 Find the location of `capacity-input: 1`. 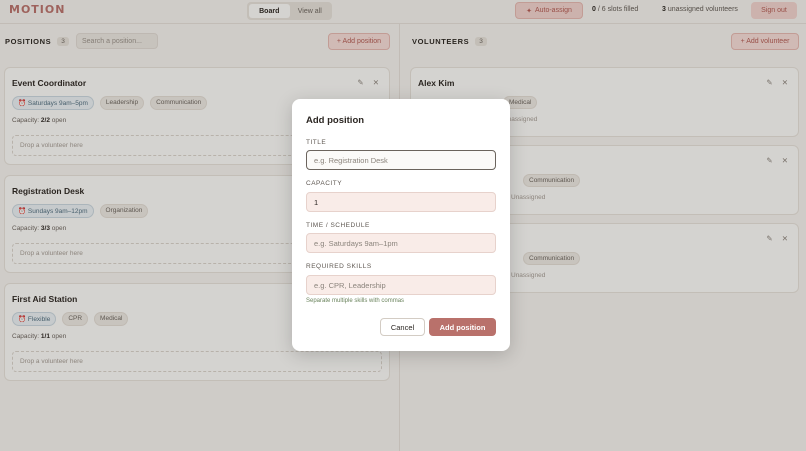

capacity-input: 1 is located at coordinates (401, 202).